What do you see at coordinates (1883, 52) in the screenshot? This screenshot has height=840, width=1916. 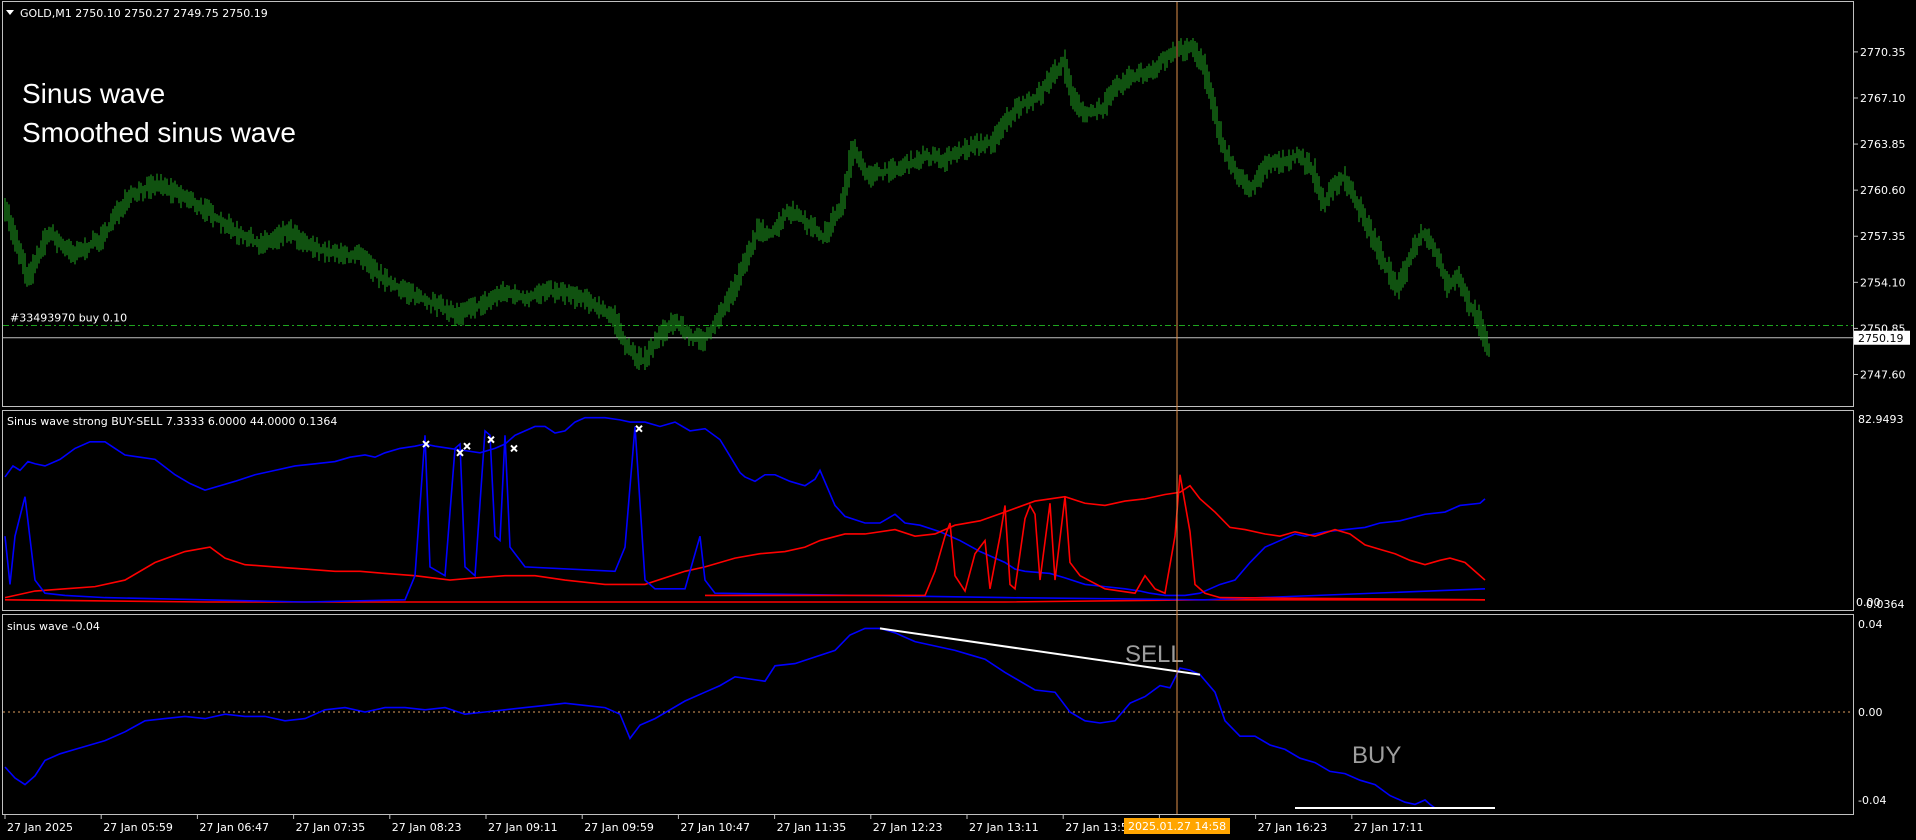 I see `price-tick-label: 2770.35` at bounding box center [1883, 52].